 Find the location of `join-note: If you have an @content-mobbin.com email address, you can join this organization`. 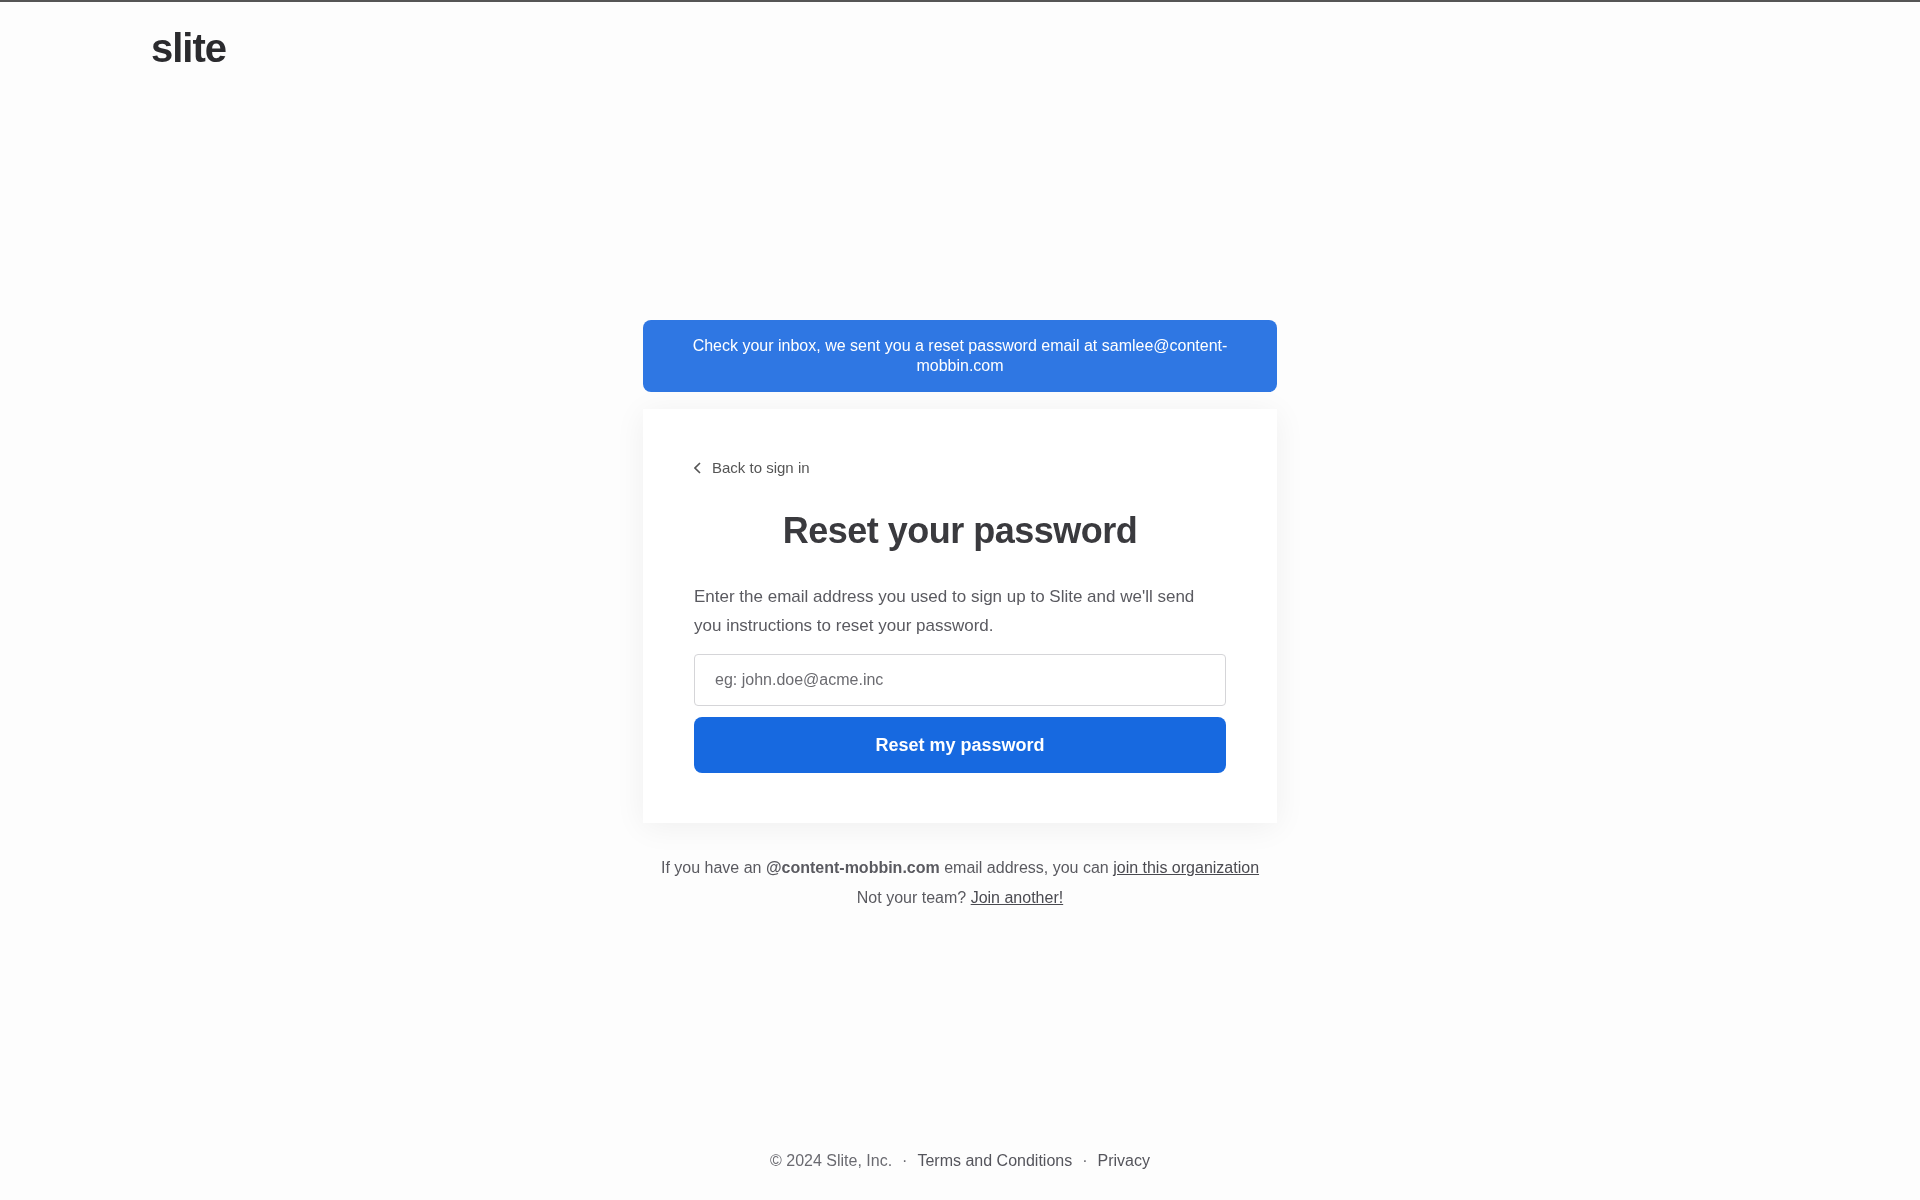

join-note: If you have an @content-mobbin.com email address, you can join this organization is located at coordinates (960, 868).